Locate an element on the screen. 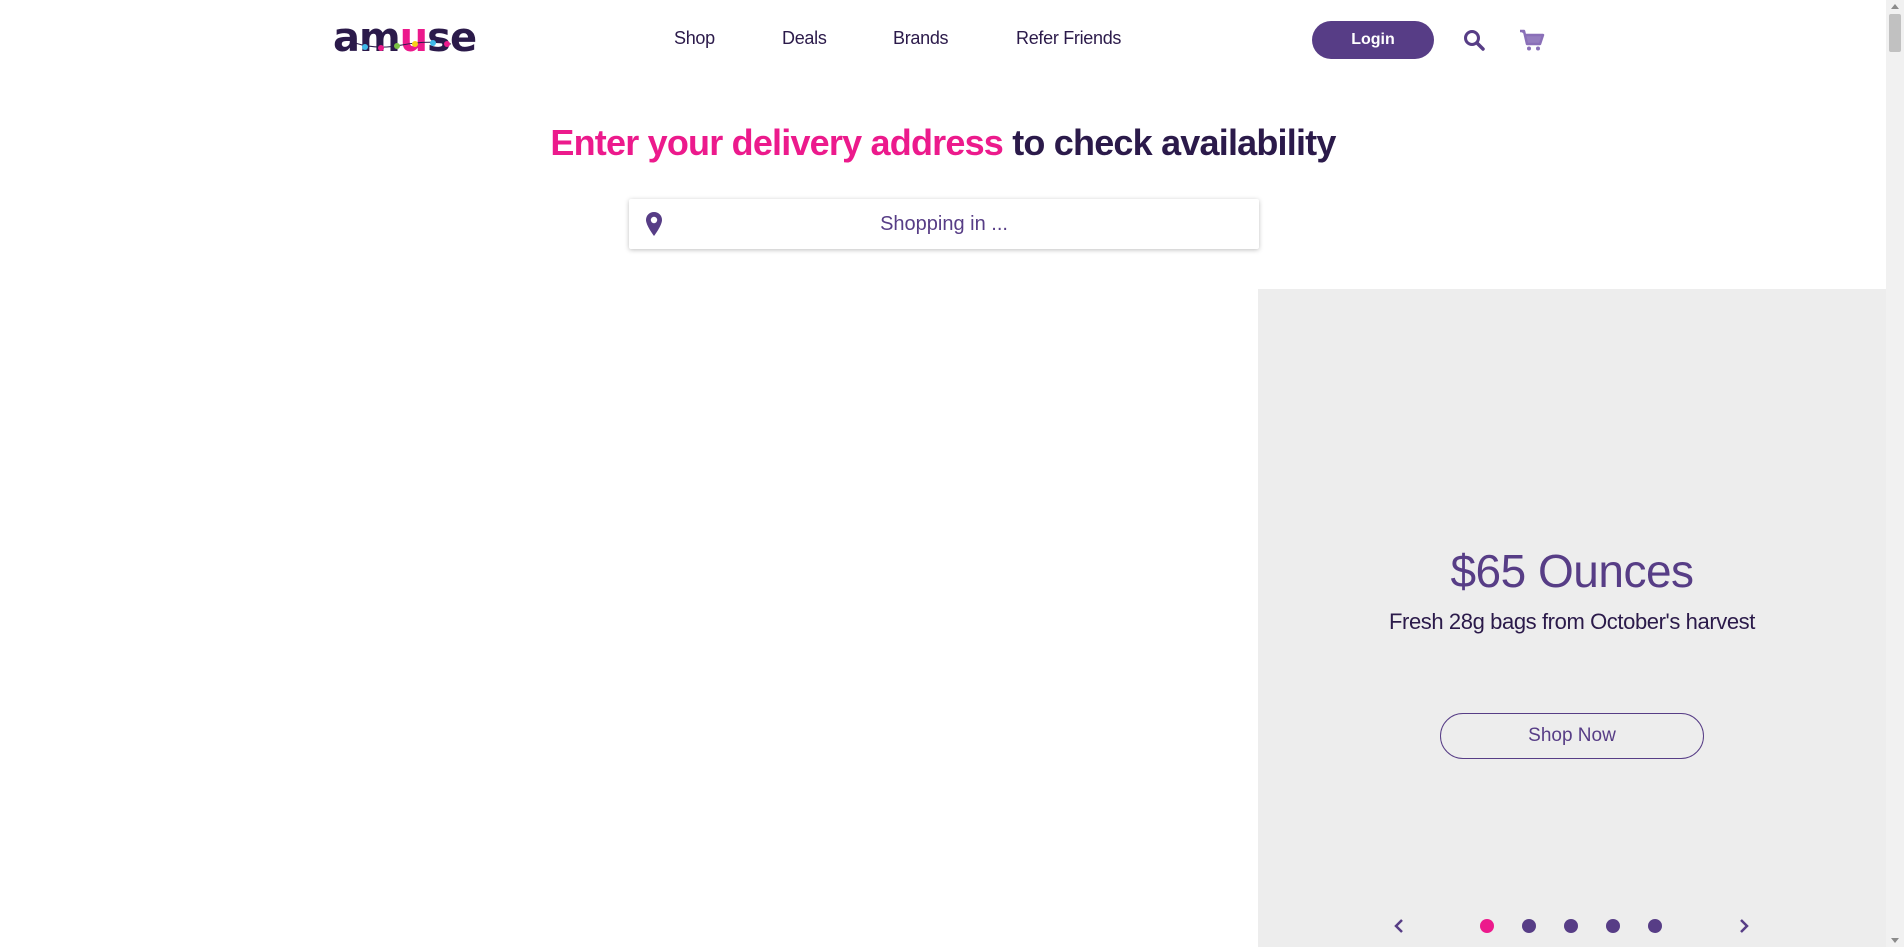 Image resolution: width=1904 pixels, height=947 pixels. search-icon is located at coordinates (1474, 40).